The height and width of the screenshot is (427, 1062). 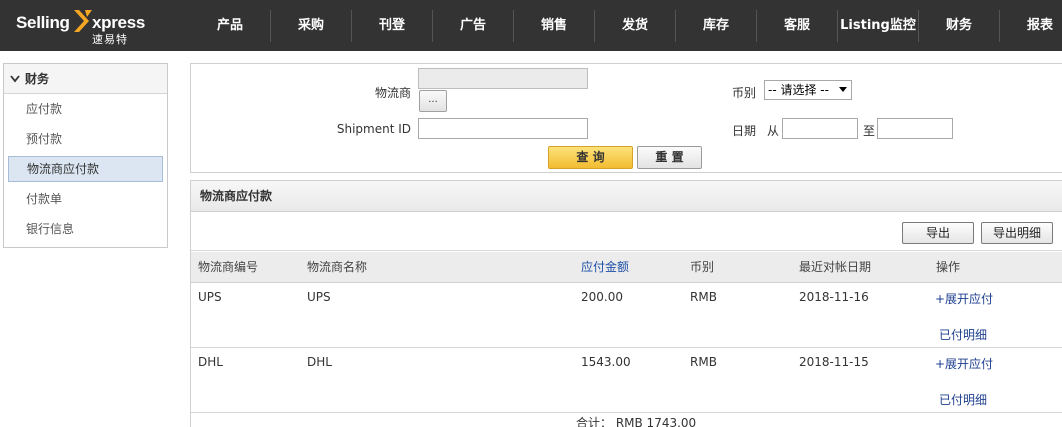 What do you see at coordinates (85, 169) in the screenshot?
I see `sidebar-item-carrier-payables: 物流商应付款` at bounding box center [85, 169].